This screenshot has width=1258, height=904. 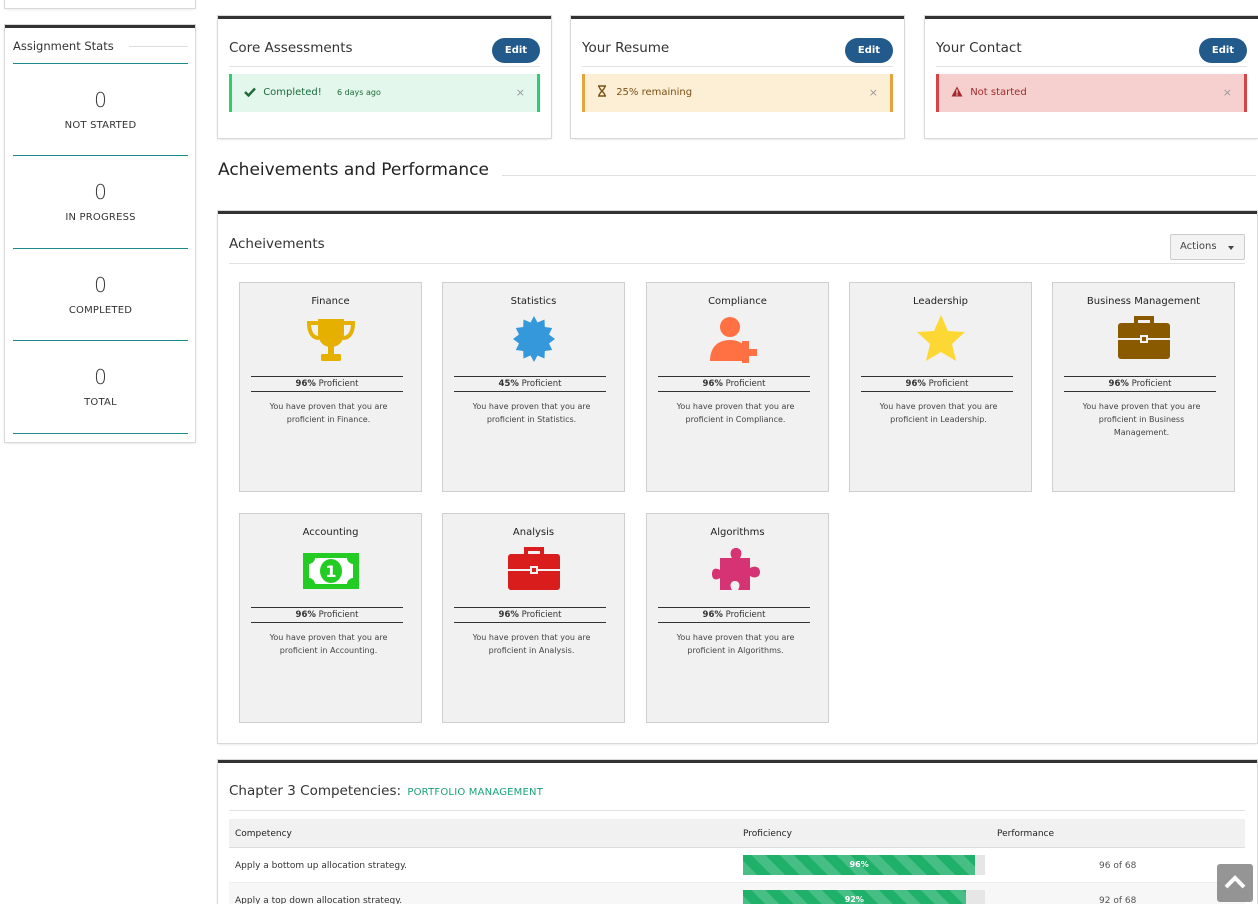 I want to click on chevron-up-icon, so click(x=1235, y=883).